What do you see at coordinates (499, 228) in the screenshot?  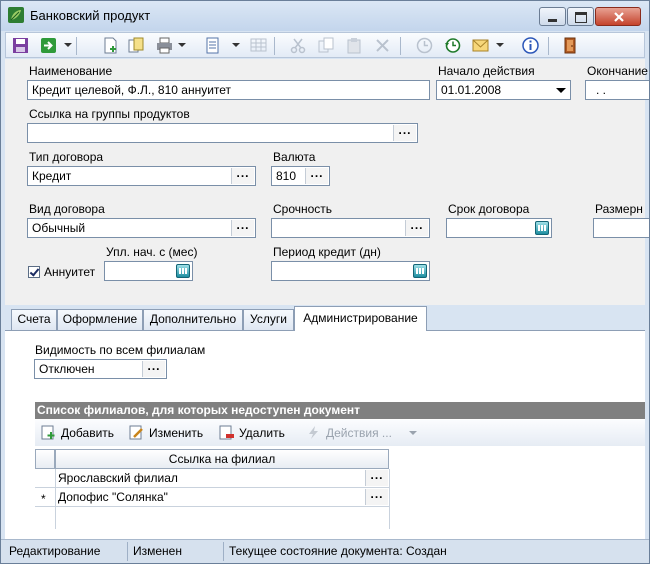 I see `contract-term-input` at bounding box center [499, 228].